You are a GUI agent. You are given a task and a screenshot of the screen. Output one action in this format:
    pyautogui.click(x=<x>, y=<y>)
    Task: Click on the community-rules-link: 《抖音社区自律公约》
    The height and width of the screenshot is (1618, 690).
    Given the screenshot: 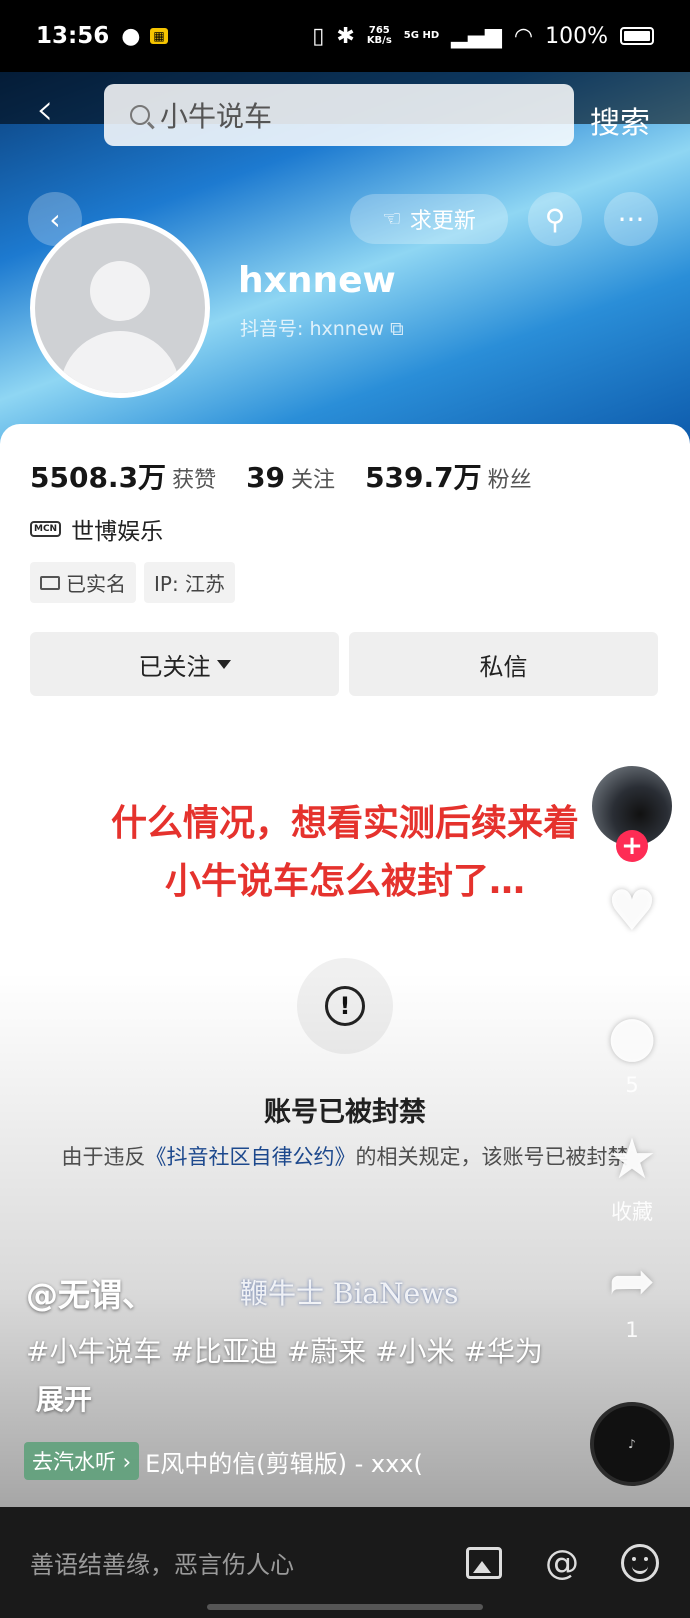 What is the action you would take?
    pyautogui.click(x=250, y=1157)
    